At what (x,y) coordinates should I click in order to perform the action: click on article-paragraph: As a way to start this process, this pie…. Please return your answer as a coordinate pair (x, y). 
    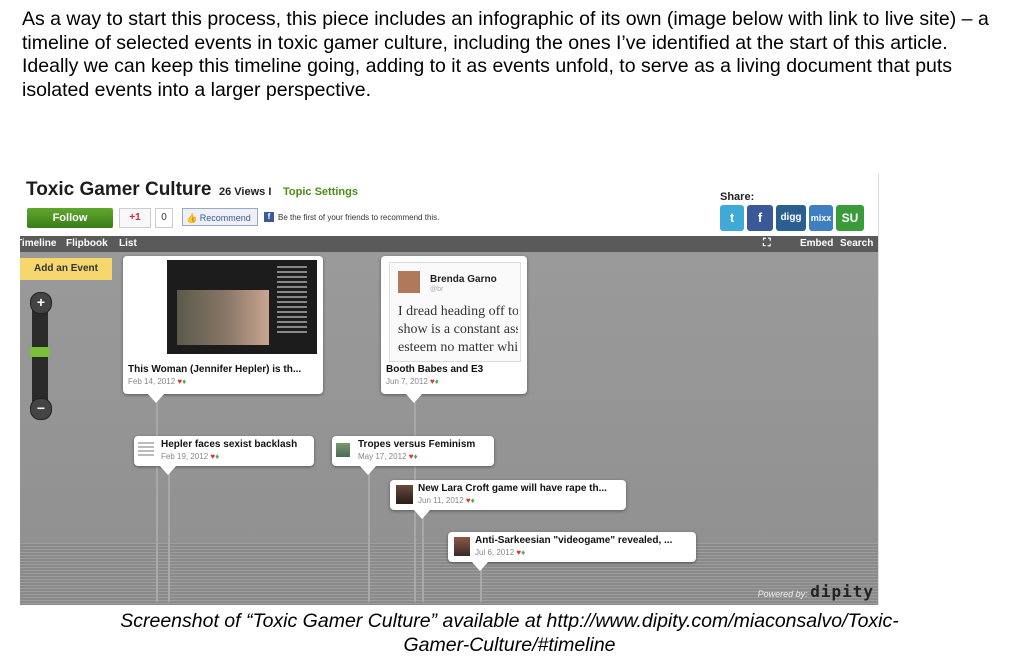
    Looking at the image, I should click on (505, 54).